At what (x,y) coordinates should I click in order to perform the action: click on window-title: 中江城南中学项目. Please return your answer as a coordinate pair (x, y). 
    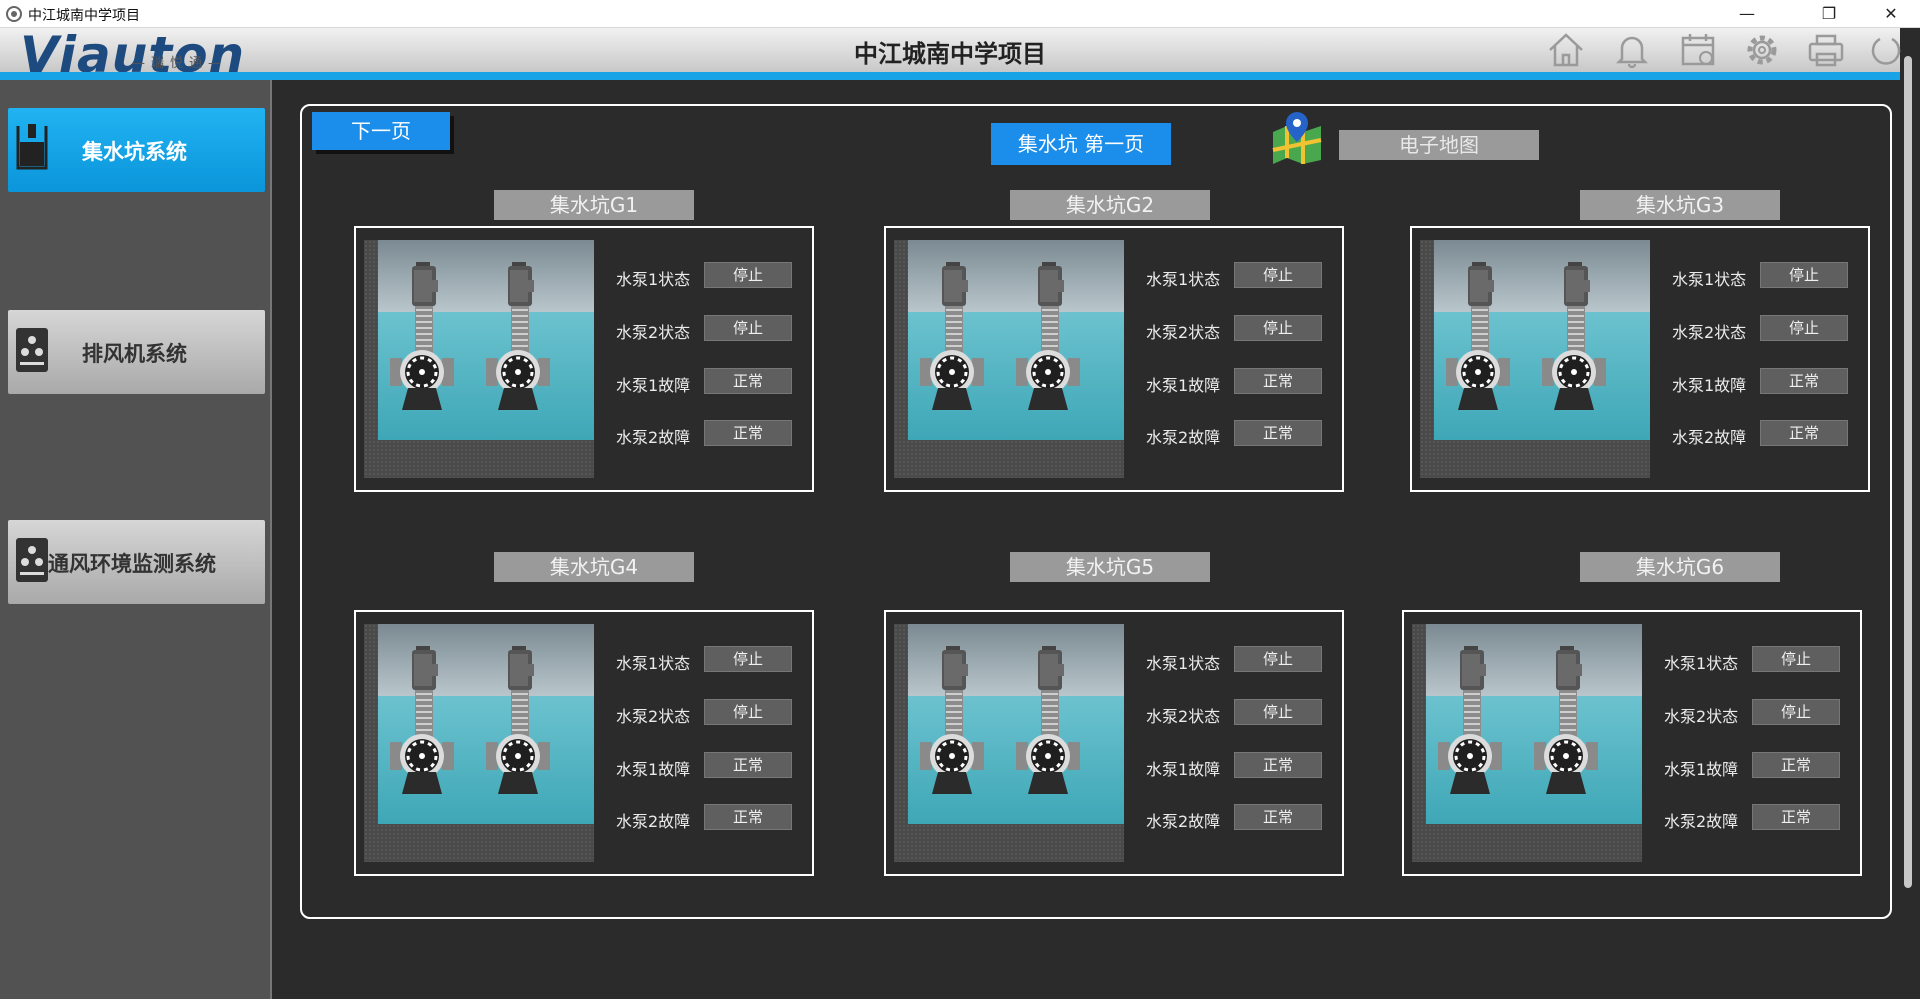
    Looking at the image, I should click on (84, 16).